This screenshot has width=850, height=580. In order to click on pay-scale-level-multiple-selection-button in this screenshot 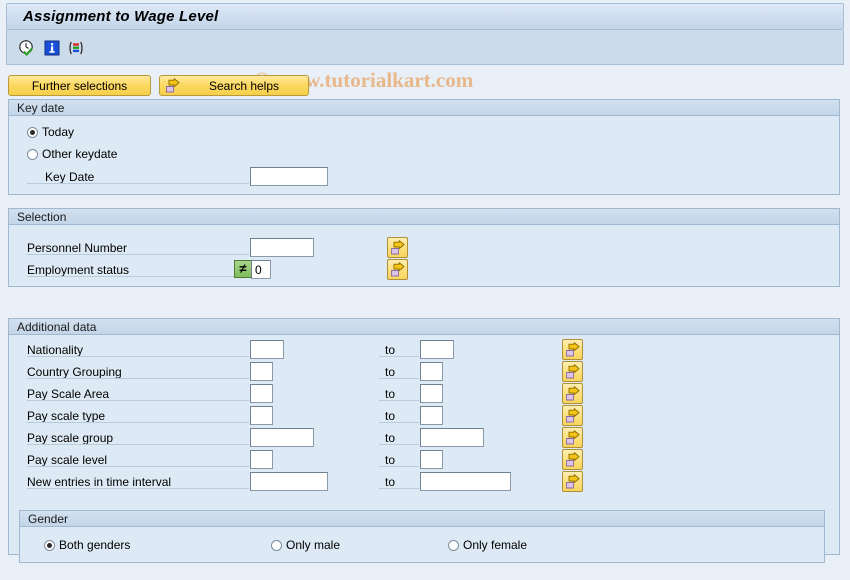, I will do `click(572, 459)`.